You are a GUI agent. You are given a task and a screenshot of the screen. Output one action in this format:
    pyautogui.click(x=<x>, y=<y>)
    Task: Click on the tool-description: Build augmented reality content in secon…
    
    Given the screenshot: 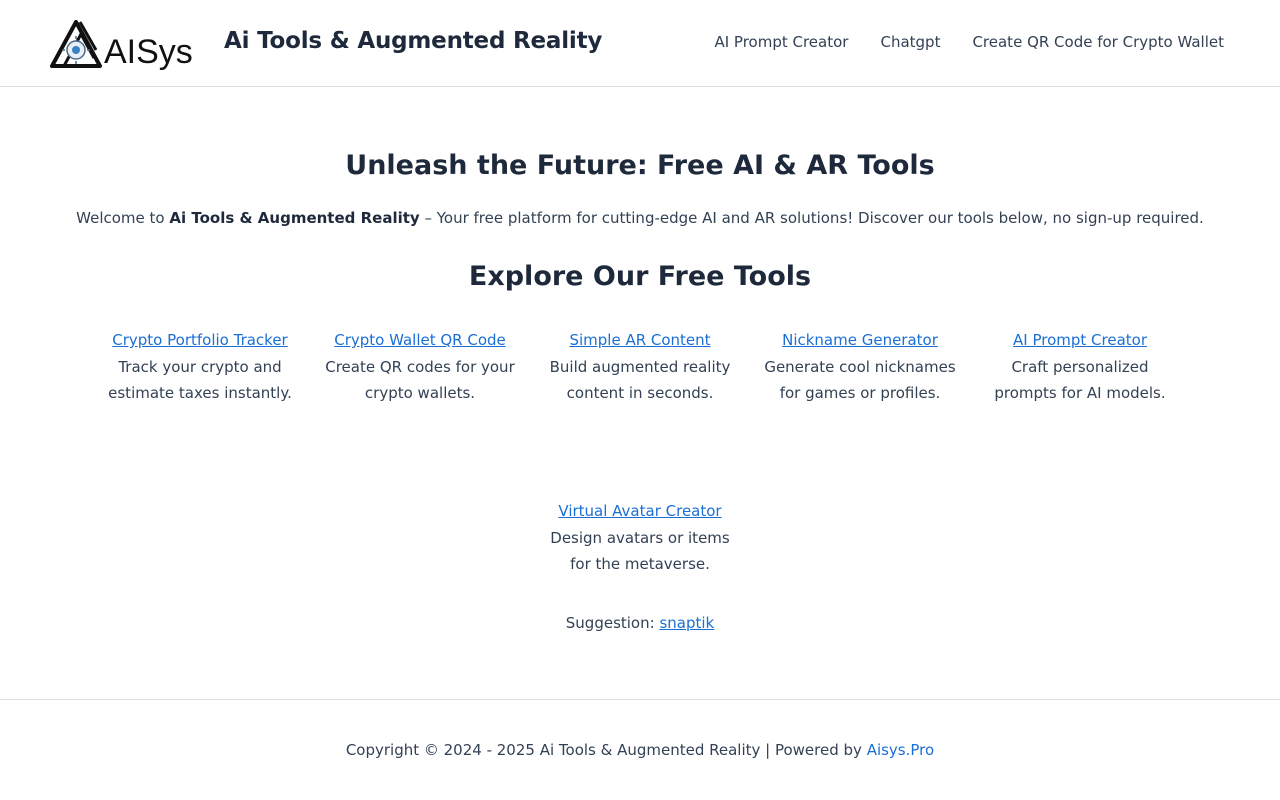 What is the action you would take?
    pyautogui.click(x=640, y=380)
    